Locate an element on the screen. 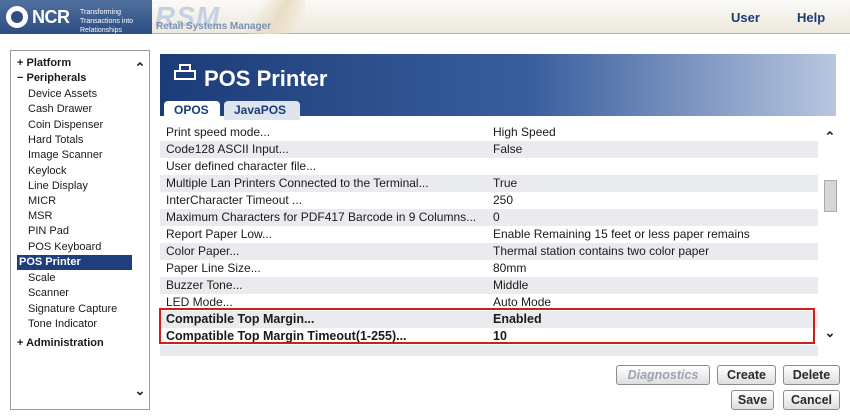 This screenshot has width=850, height=420. sidebar-item-signature-capture: Signature Capture is located at coordinates (88, 309).